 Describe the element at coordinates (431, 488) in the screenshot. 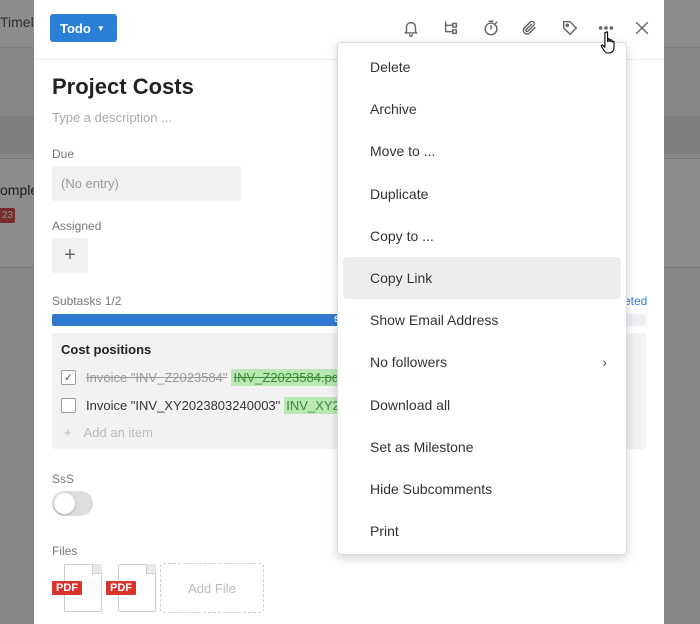

I see `menu-item-label: Hide Subcomments` at that location.